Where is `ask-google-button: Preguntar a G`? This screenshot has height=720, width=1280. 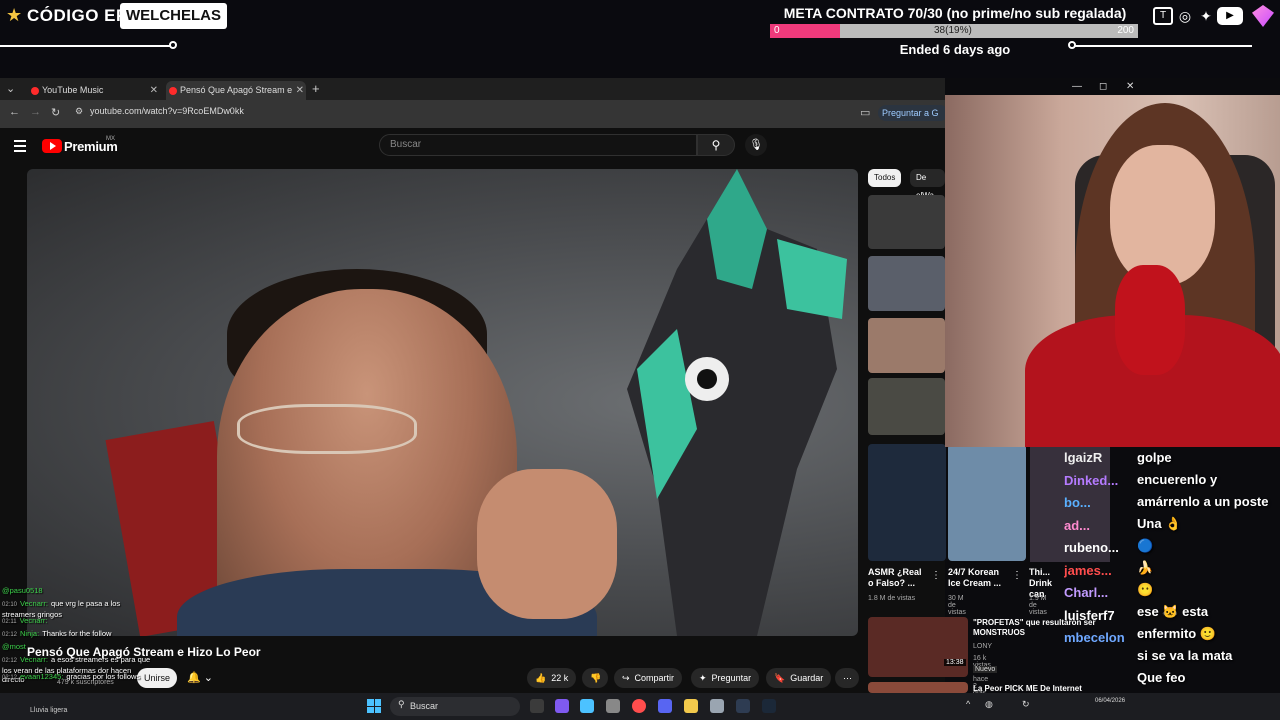
ask-google-button: Preguntar a G is located at coordinates (913, 113).